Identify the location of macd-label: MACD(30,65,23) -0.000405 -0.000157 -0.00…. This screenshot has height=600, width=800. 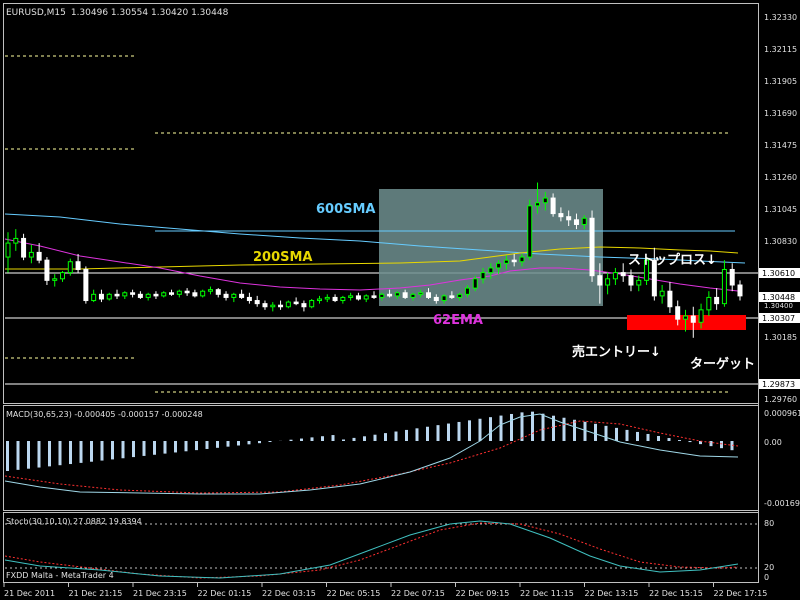
(104, 414).